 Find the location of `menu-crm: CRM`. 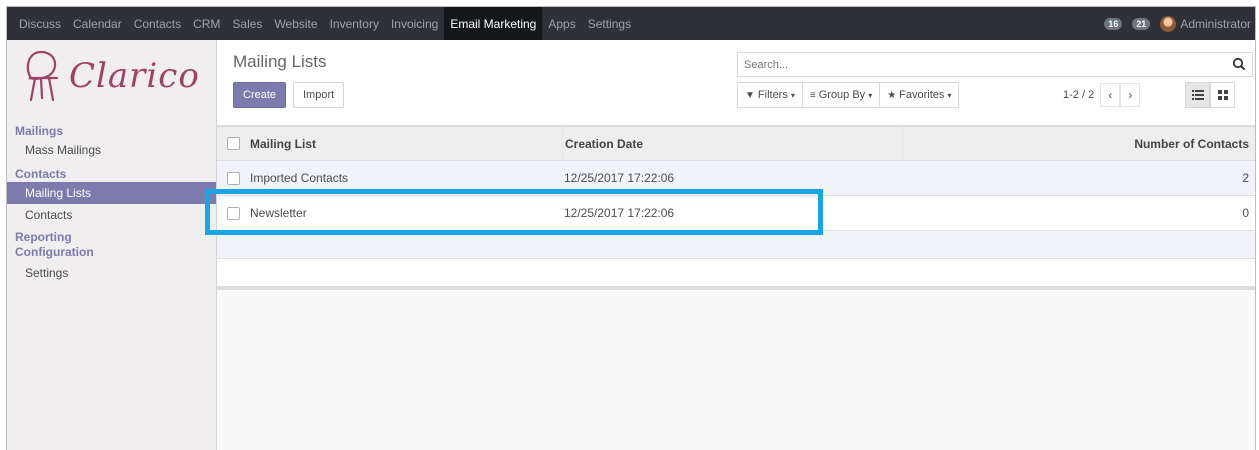

menu-crm: CRM is located at coordinates (206, 23).